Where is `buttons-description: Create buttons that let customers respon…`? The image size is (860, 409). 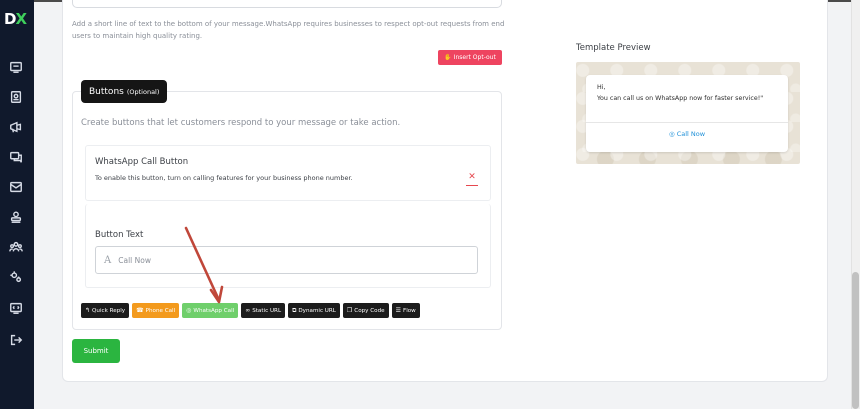
buttons-description: Create buttons that let customers respon… is located at coordinates (241, 123).